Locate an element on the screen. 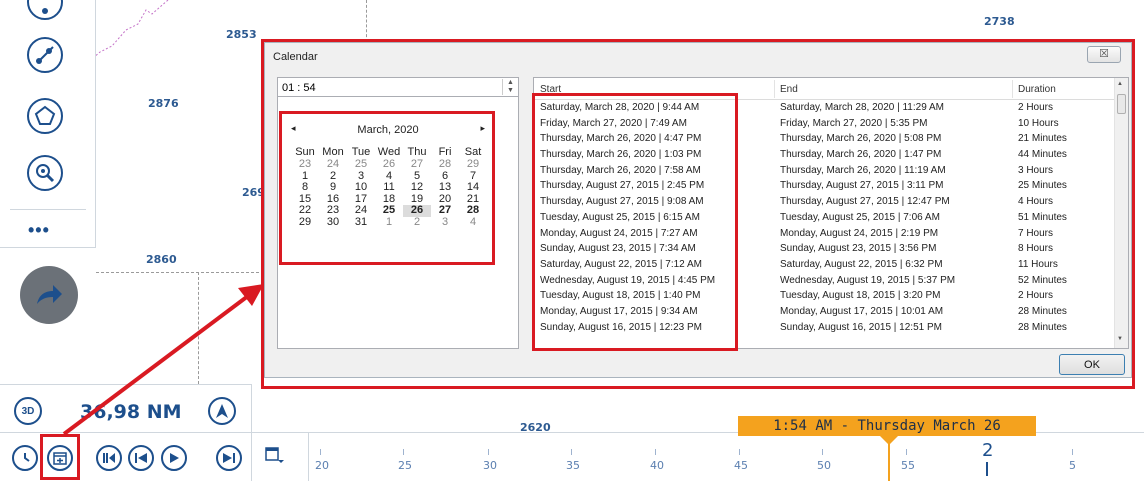 This screenshot has width=1144, height=481. time-cursor-handle is located at coordinates (889, 440).